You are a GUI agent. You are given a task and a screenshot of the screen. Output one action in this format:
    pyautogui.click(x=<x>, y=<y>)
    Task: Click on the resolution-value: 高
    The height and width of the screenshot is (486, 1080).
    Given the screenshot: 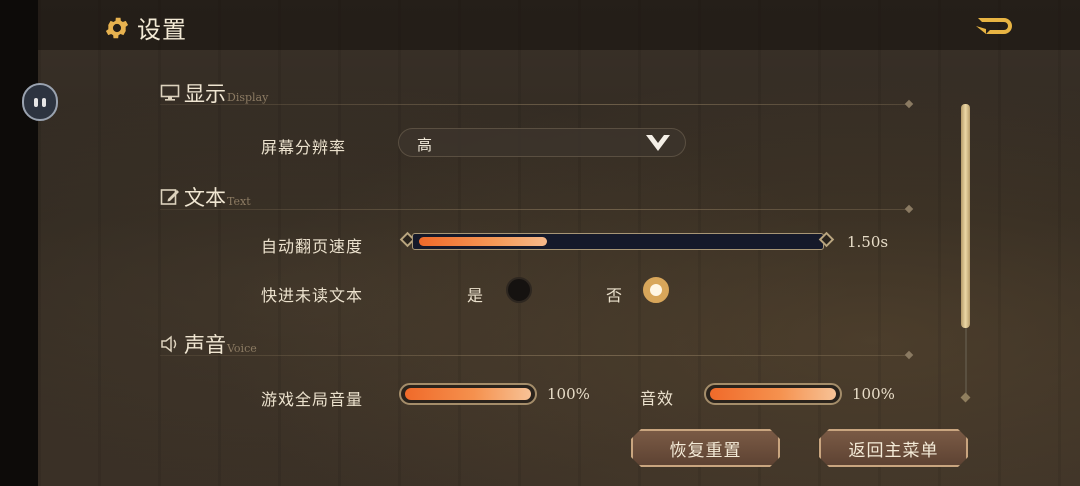 What is the action you would take?
    pyautogui.click(x=425, y=145)
    